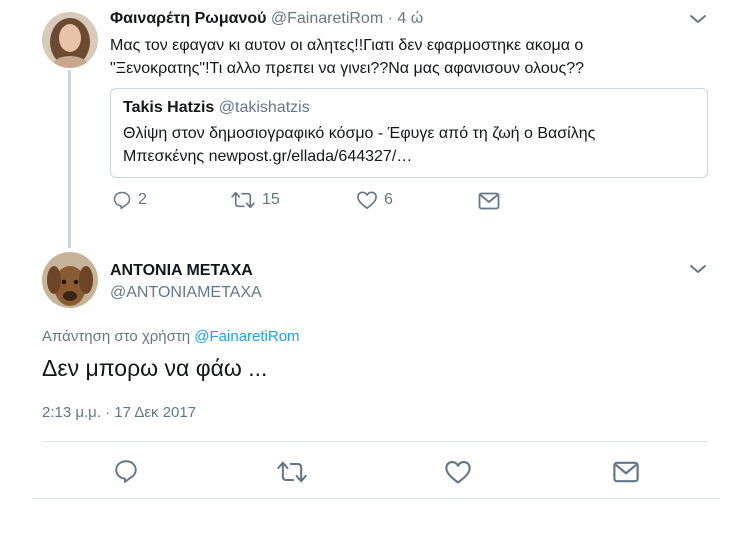  What do you see at coordinates (188, 18) in the screenshot?
I see `tweet-author-name: Φαιναρέτη Ρωμανού` at bounding box center [188, 18].